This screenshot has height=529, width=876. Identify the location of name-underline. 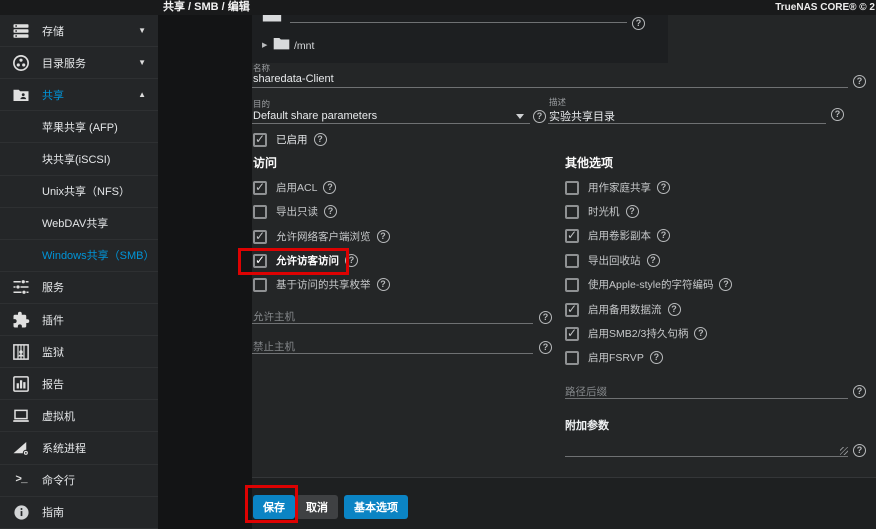
(550, 87).